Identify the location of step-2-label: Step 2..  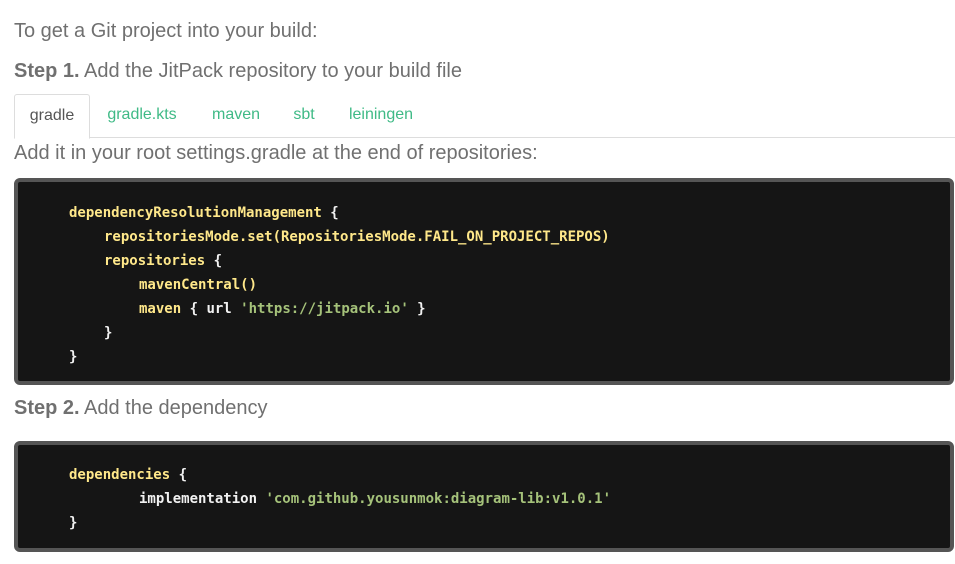
(47, 408).